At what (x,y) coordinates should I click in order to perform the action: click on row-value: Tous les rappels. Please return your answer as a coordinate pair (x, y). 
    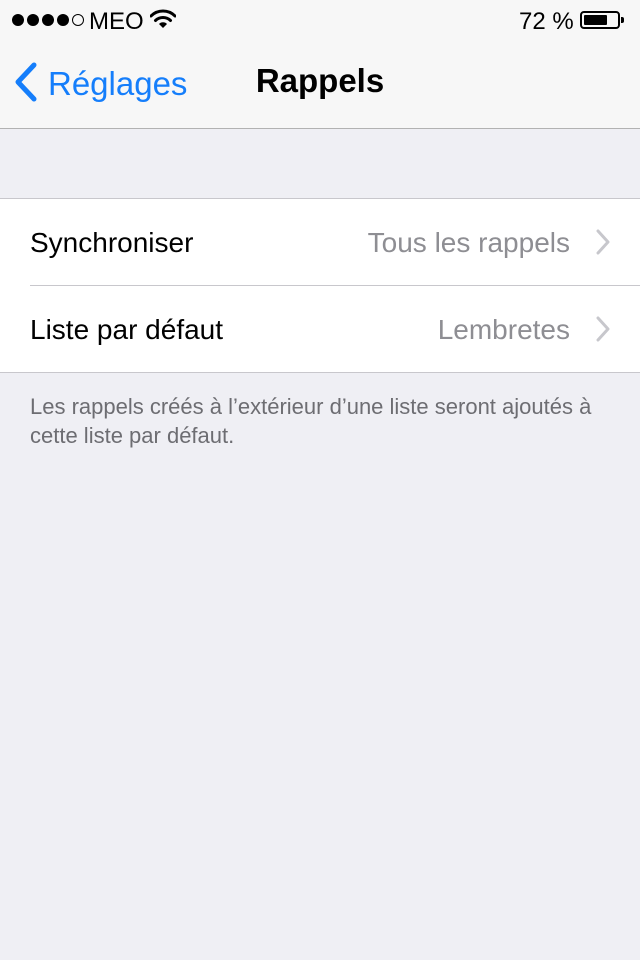
    Looking at the image, I should click on (468, 242).